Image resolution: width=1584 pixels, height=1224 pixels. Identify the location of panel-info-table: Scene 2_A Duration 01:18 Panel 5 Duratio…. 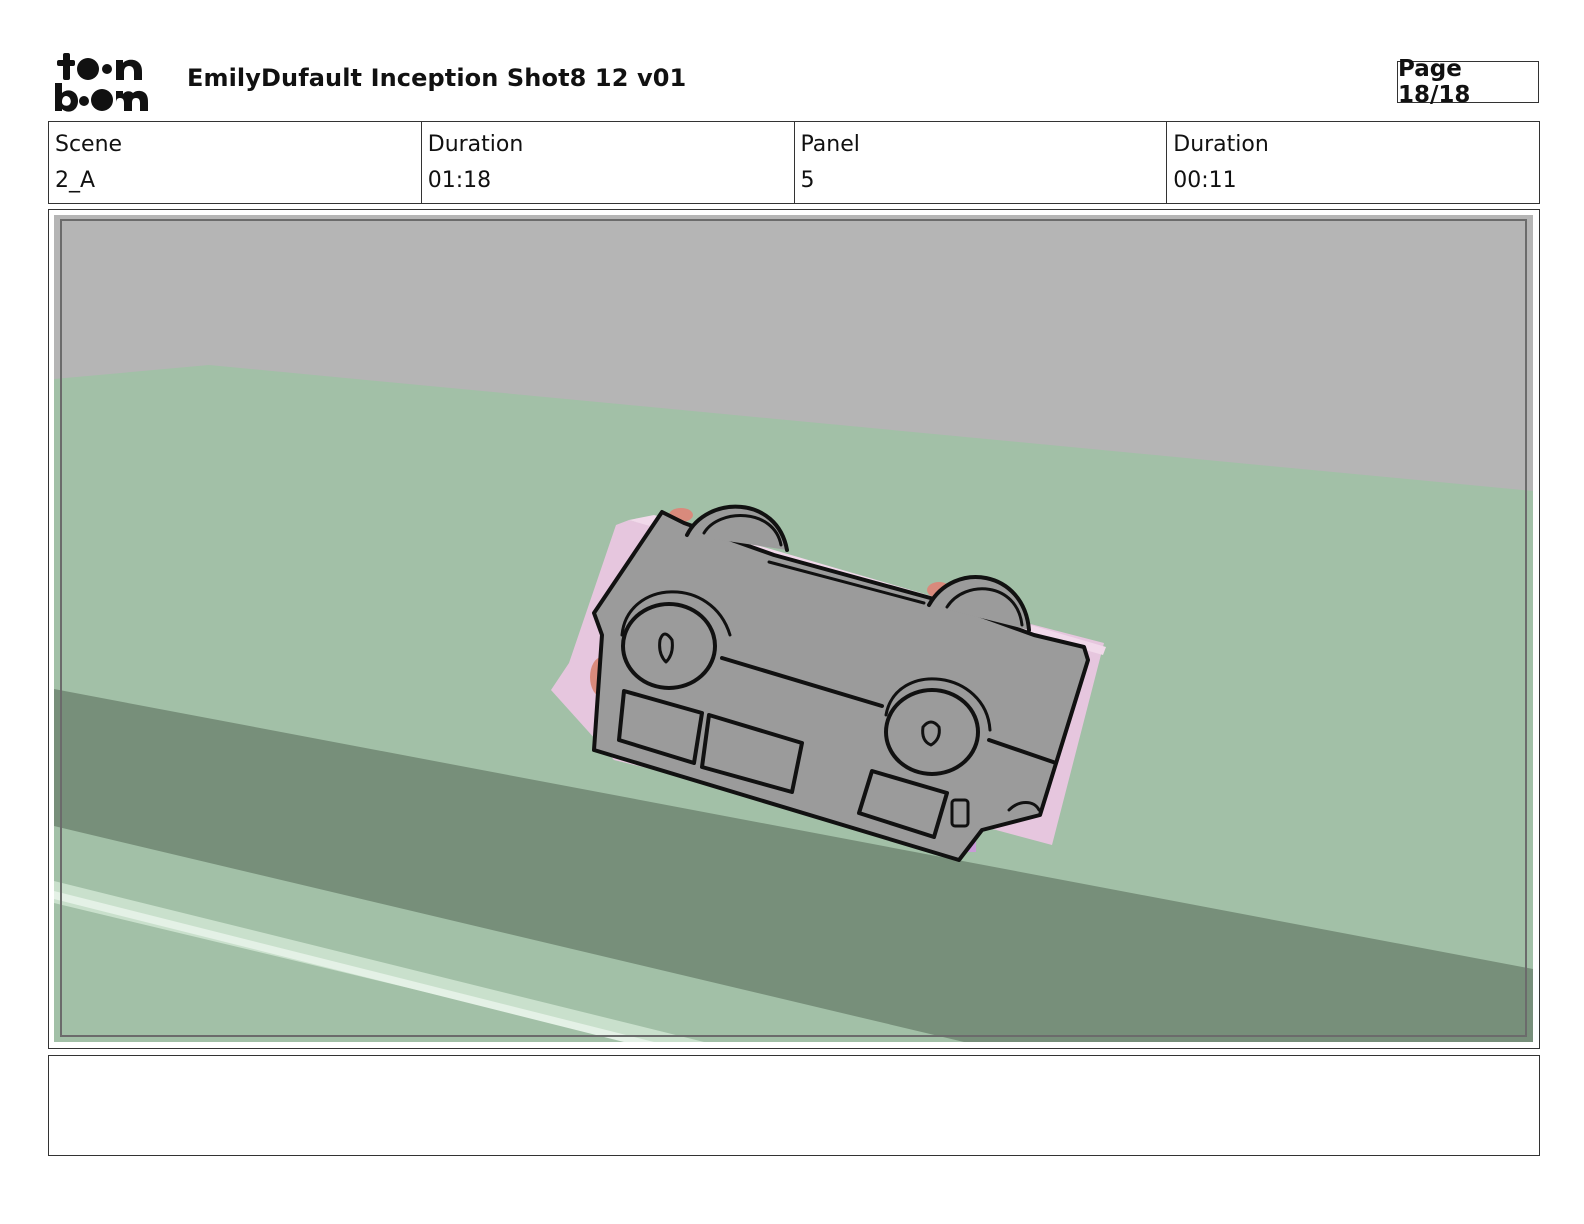
(794, 162).